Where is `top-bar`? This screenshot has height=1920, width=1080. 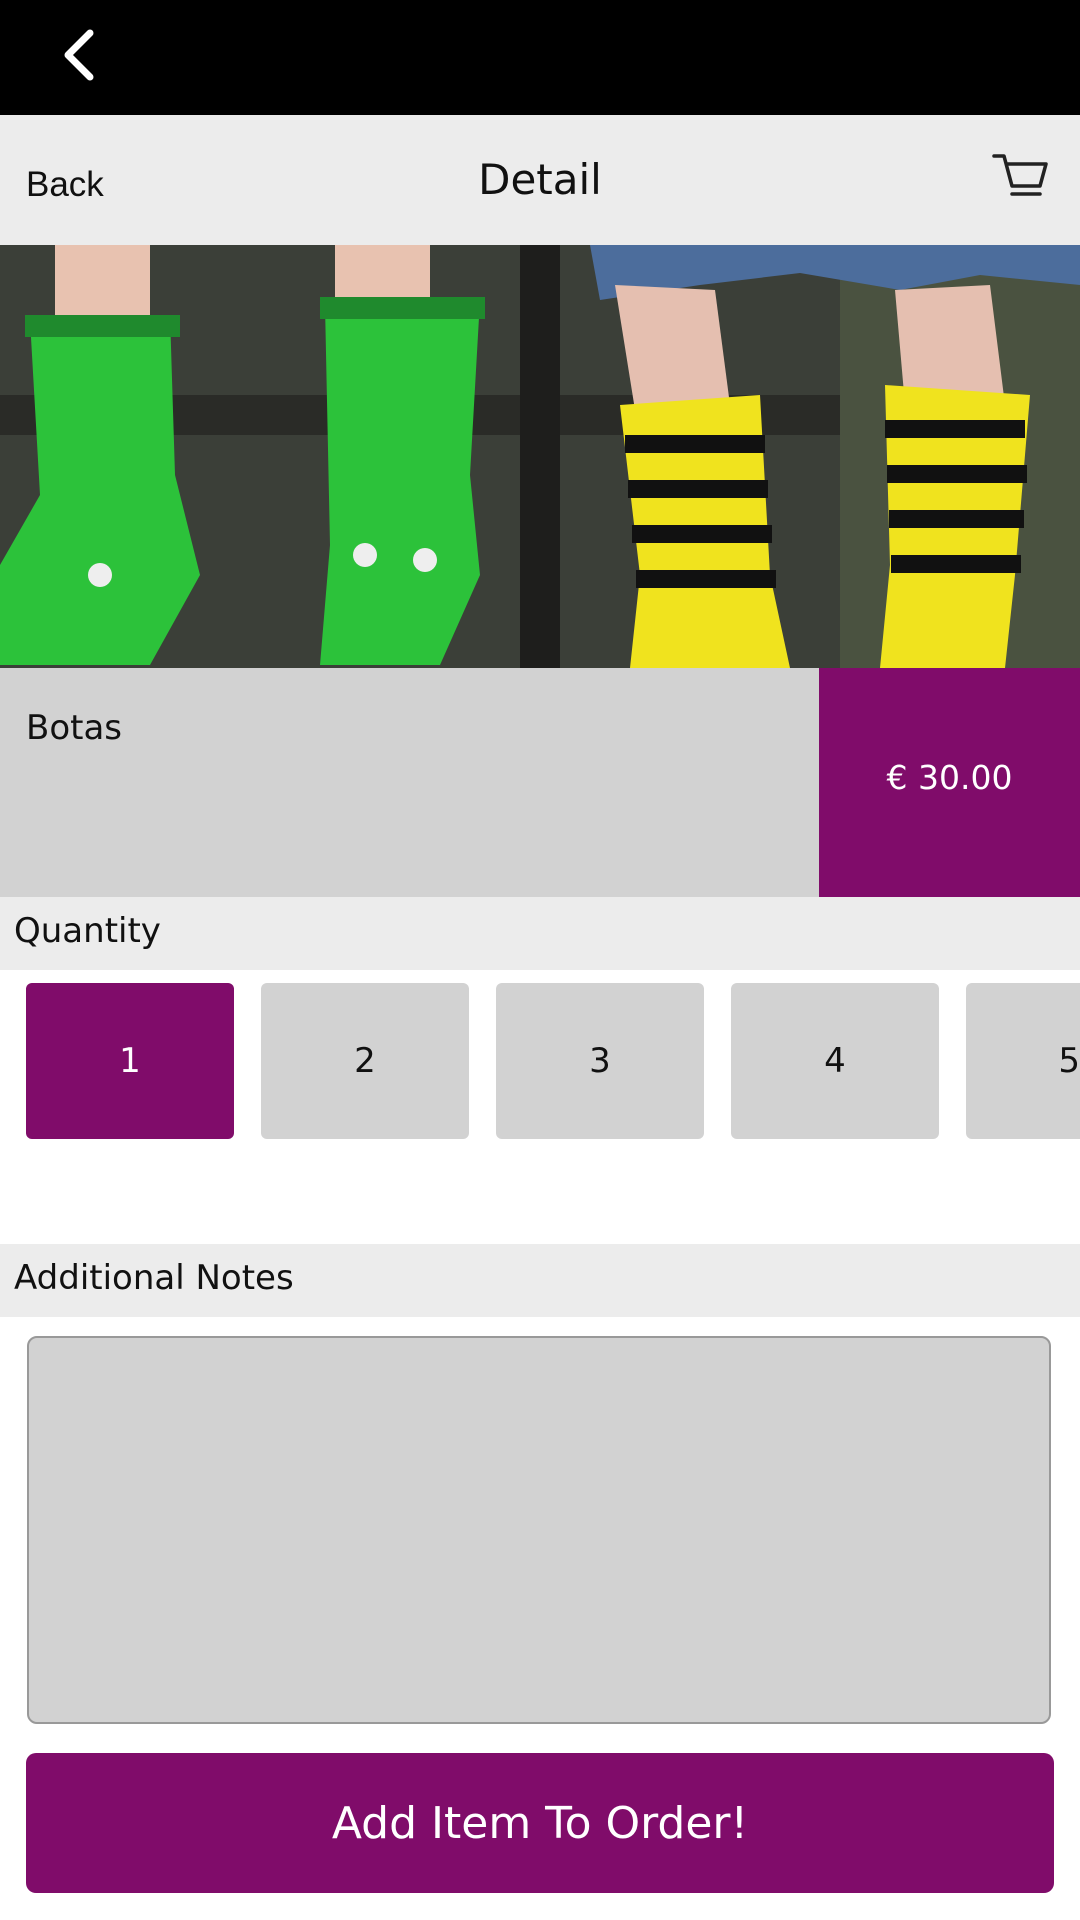 top-bar is located at coordinates (540, 57).